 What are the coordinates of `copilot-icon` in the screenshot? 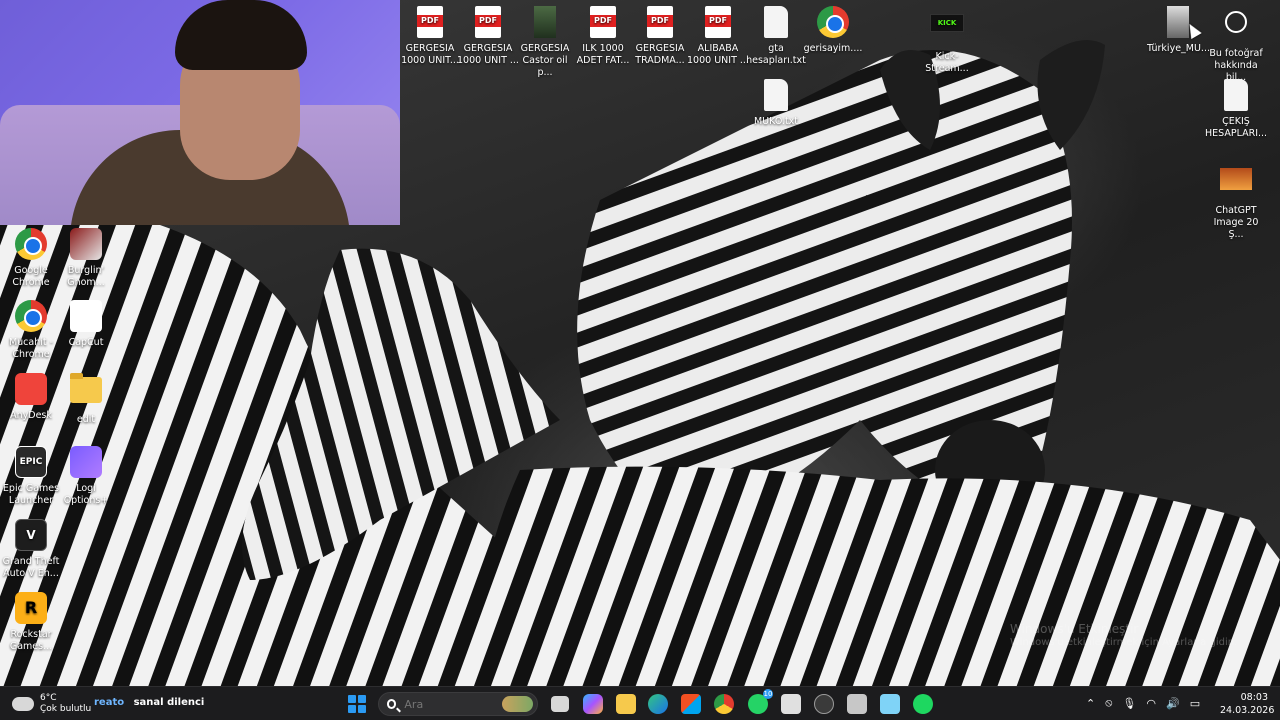 It's located at (593, 704).